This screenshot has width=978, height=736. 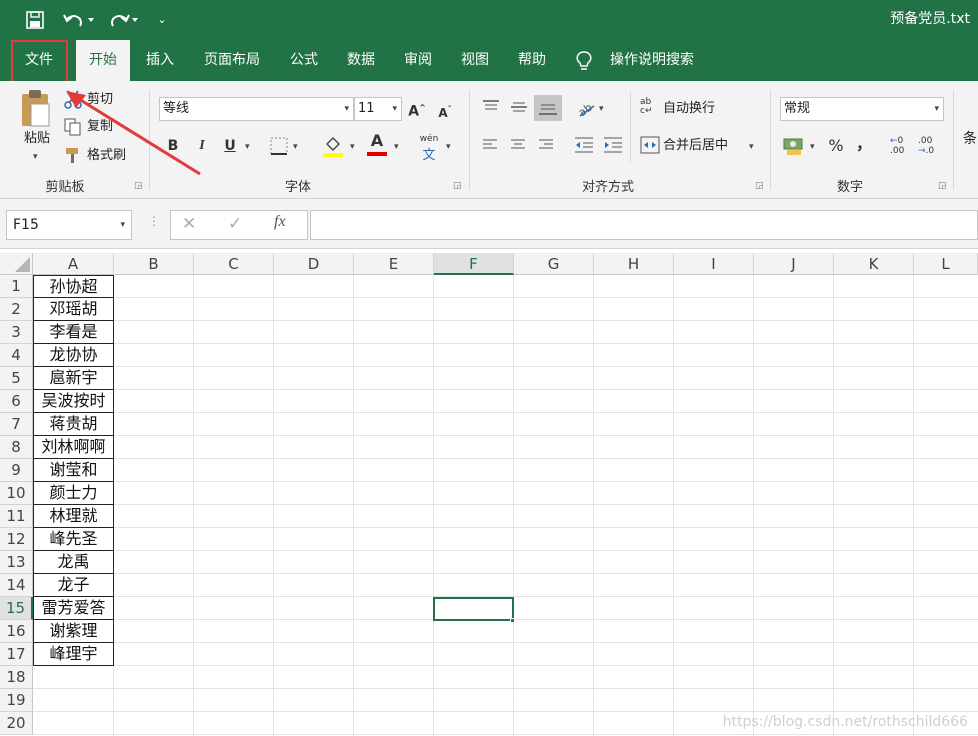 What do you see at coordinates (16, 424) in the screenshot?
I see `row-header-7: 7` at bounding box center [16, 424].